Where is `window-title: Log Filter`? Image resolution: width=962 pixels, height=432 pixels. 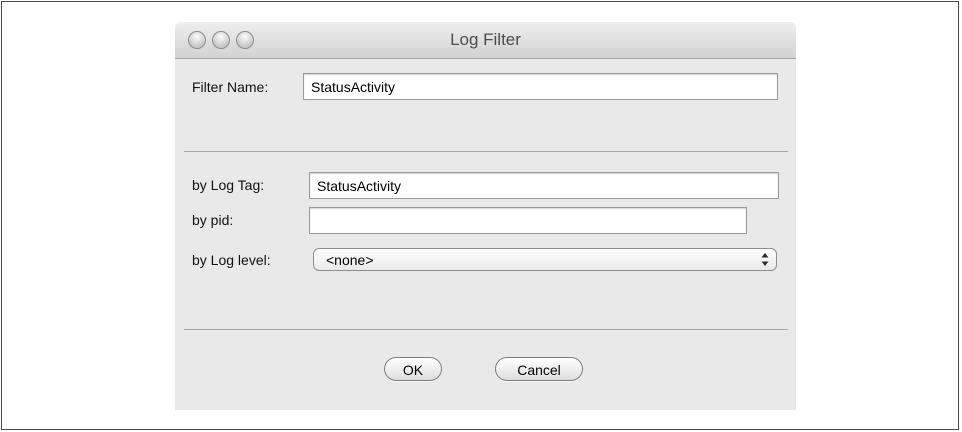
window-title: Log Filter is located at coordinates (485, 39).